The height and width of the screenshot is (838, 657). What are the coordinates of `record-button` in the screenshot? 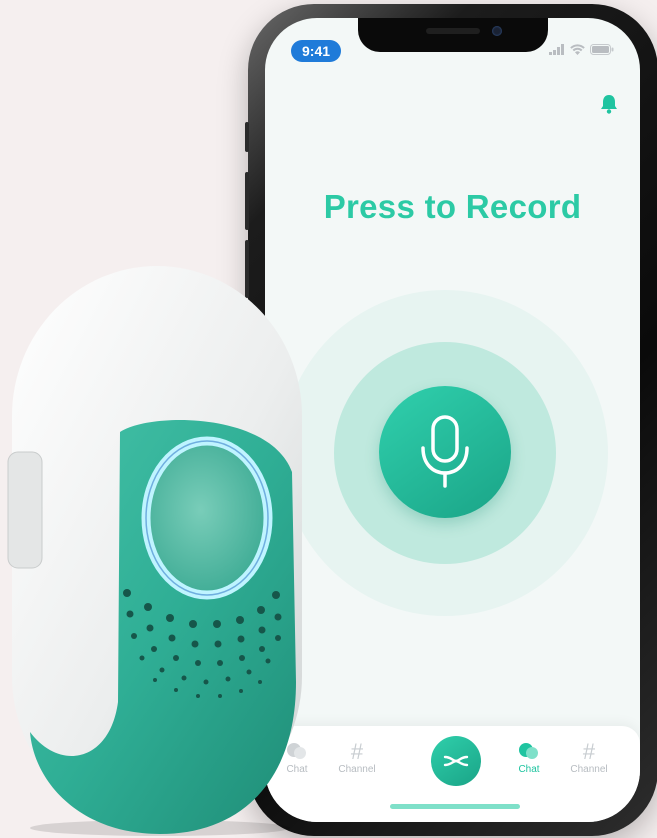 It's located at (445, 452).